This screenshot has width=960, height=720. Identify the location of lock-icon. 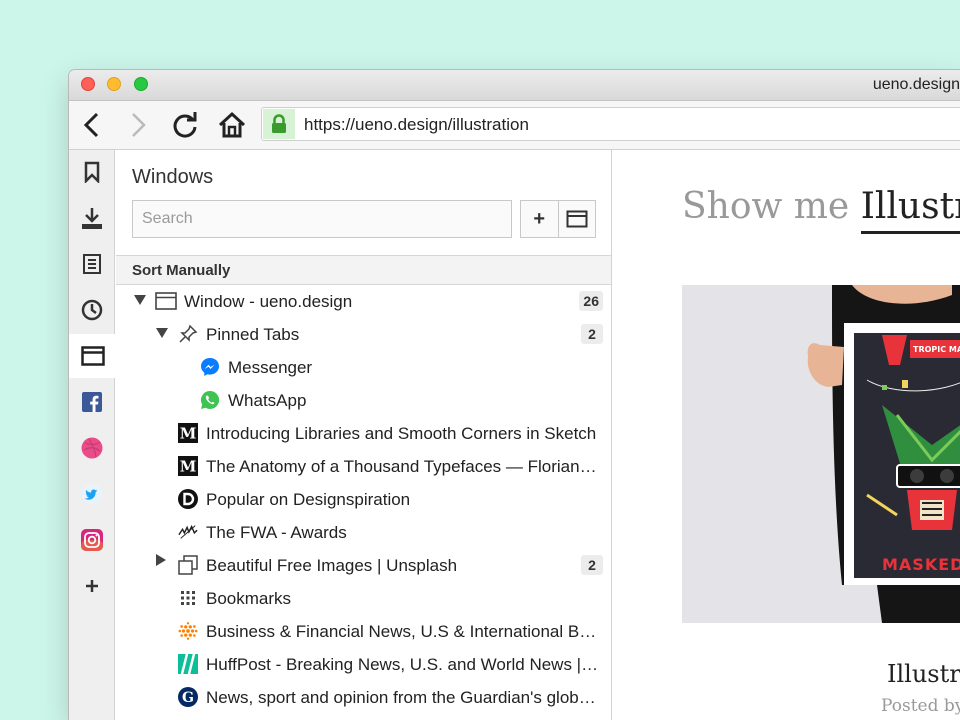
(279, 123).